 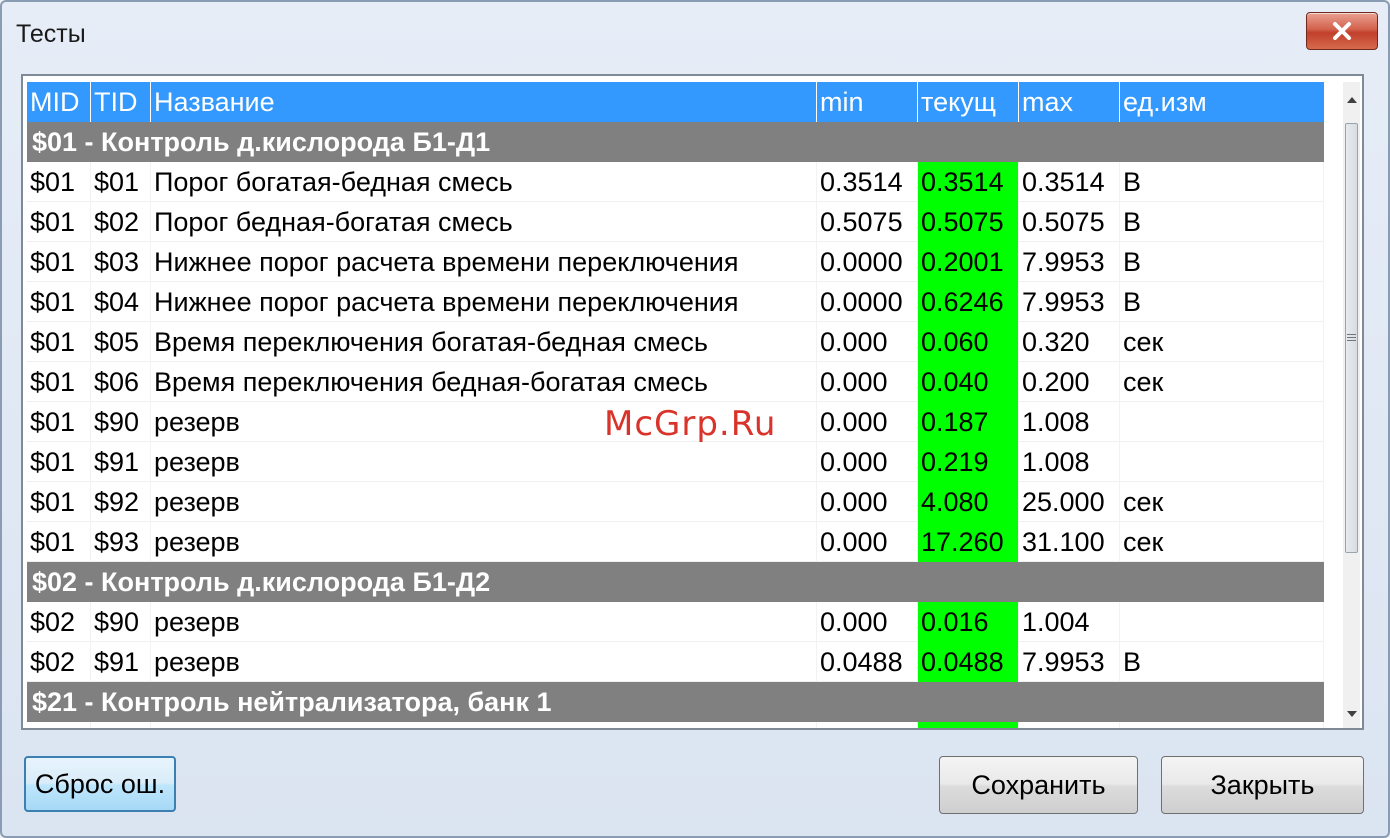 I want to click on arrow-up-icon, so click(x=1351, y=99).